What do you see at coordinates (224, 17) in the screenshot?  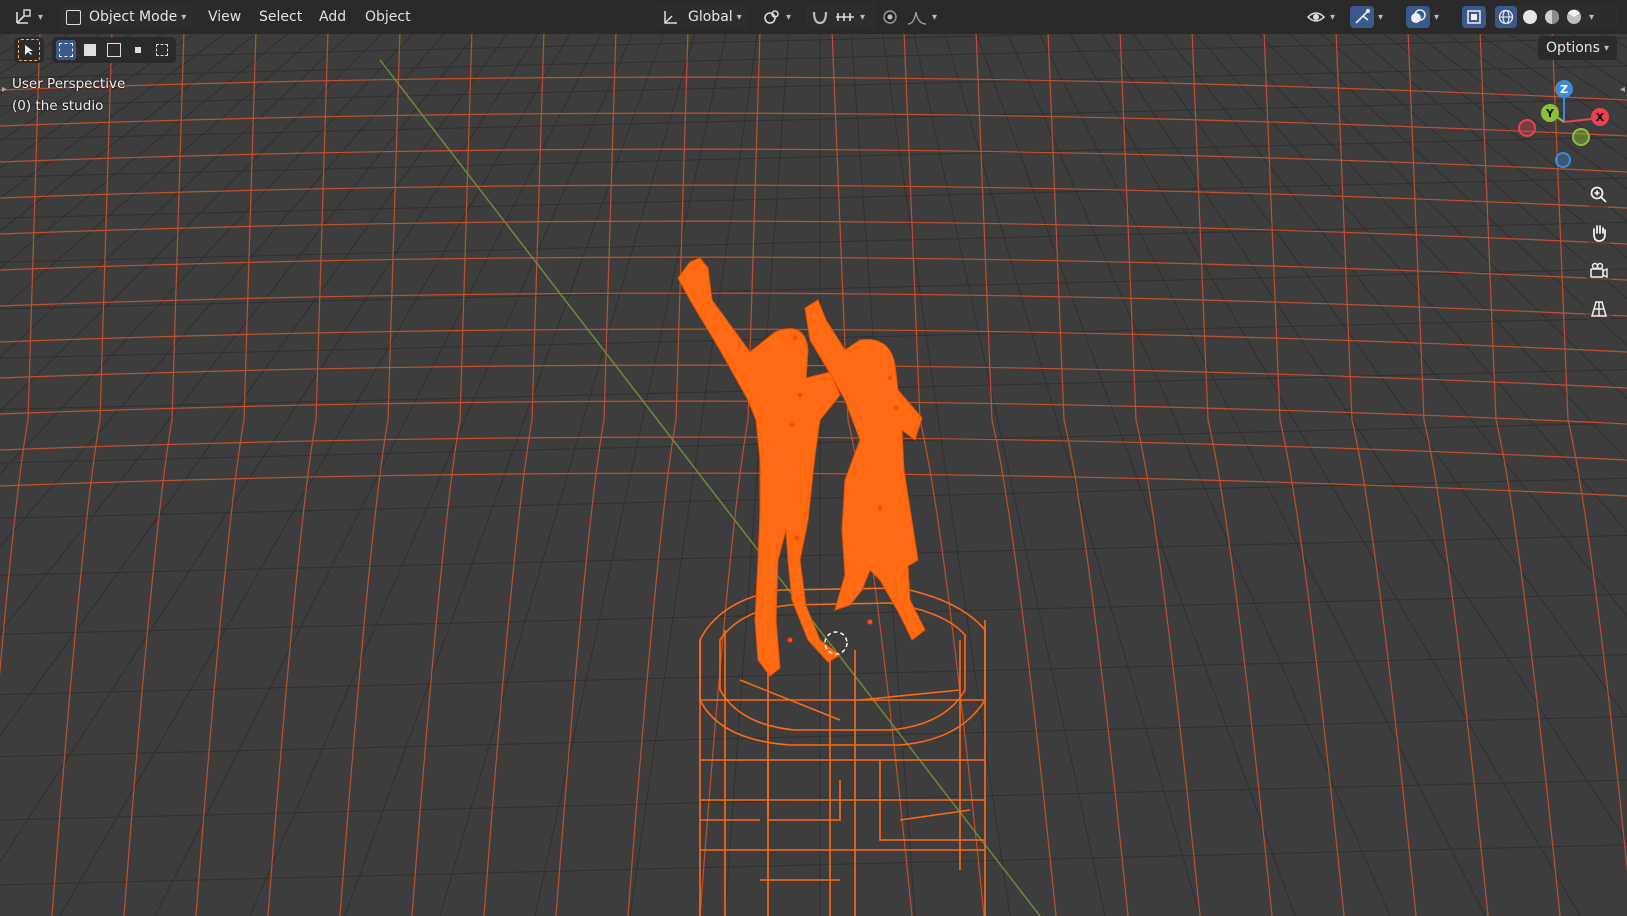 I see `menu-view: View` at bounding box center [224, 17].